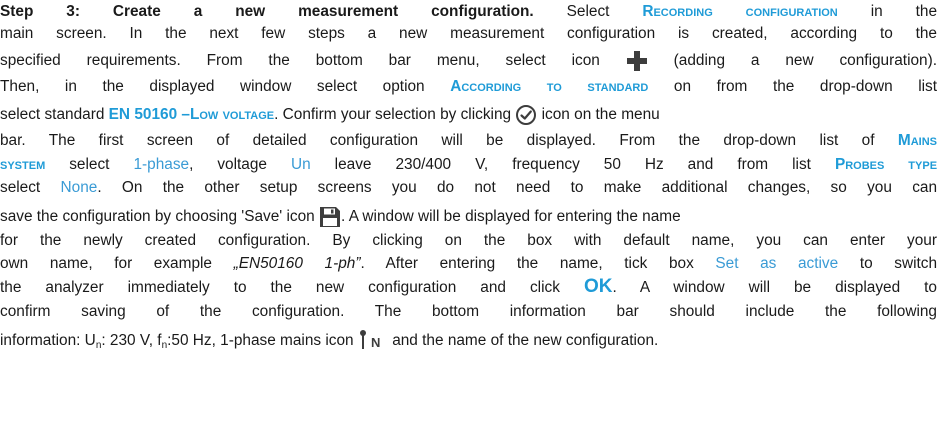 The width and height of the screenshot is (937, 429). What do you see at coordinates (588, 11) in the screenshot?
I see `text: Select` at bounding box center [588, 11].